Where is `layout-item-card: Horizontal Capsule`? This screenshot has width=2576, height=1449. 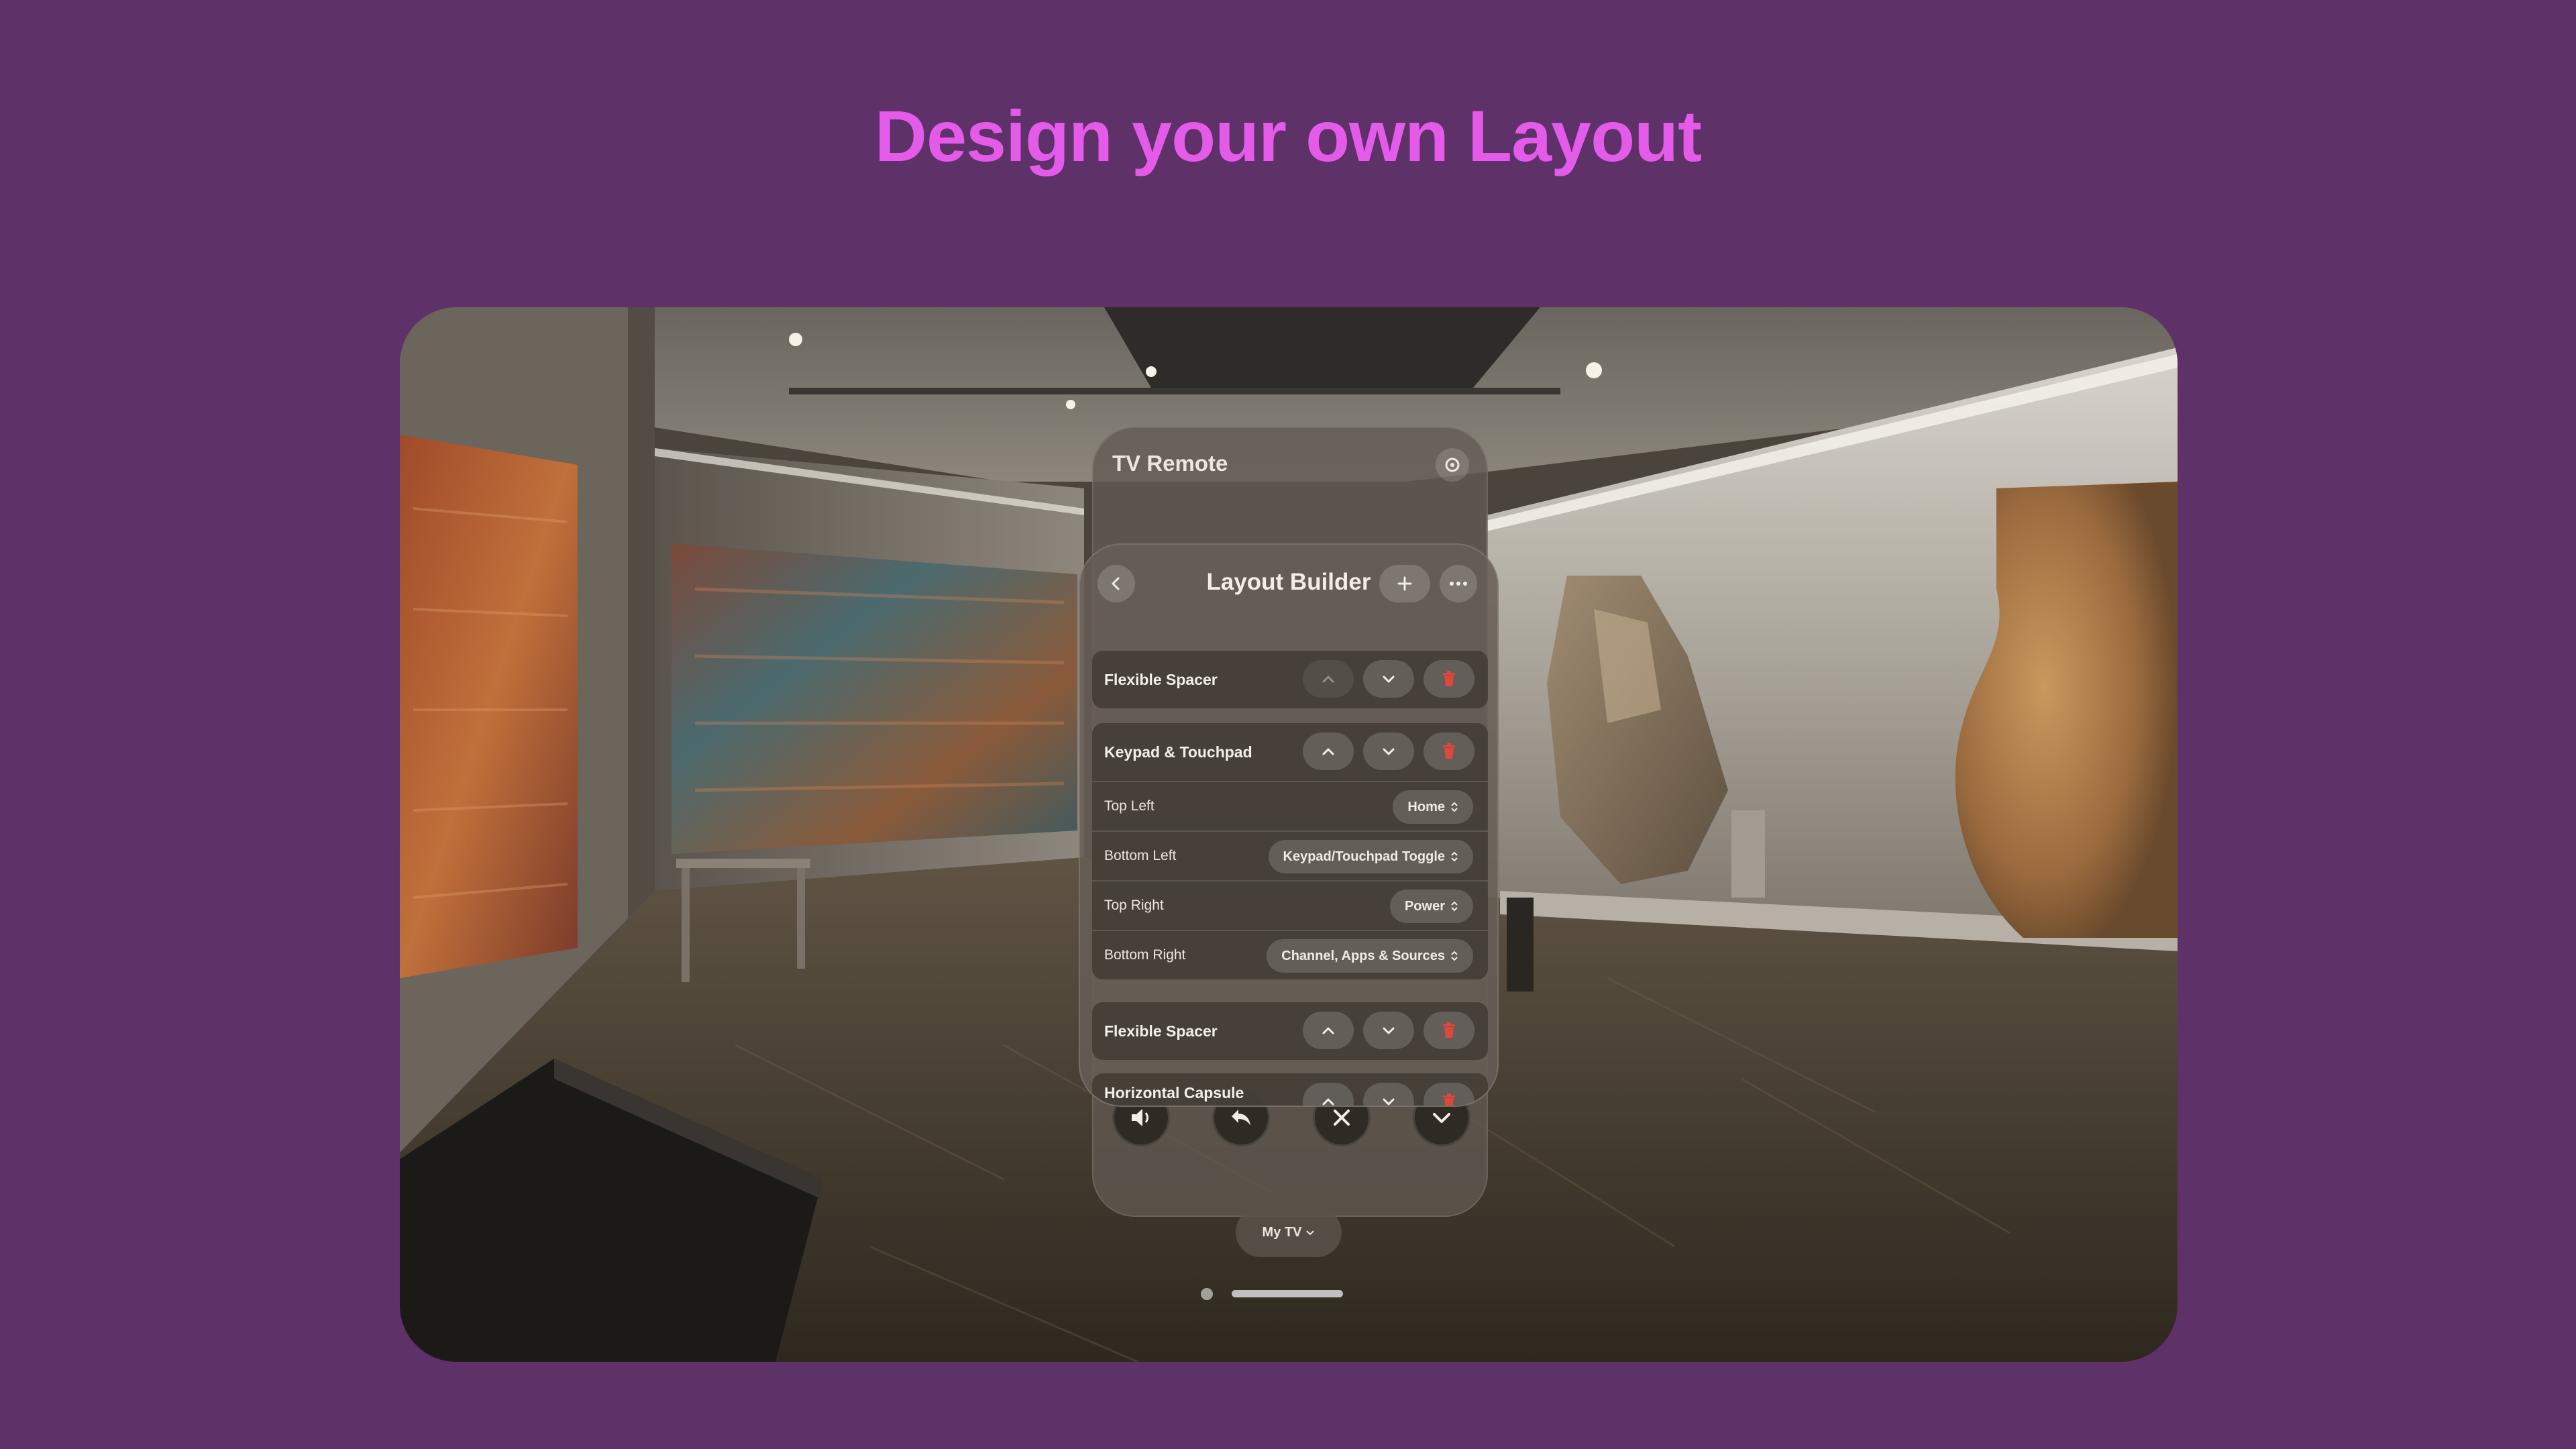 layout-item-card: Horizontal Capsule is located at coordinates (1290, 1089).